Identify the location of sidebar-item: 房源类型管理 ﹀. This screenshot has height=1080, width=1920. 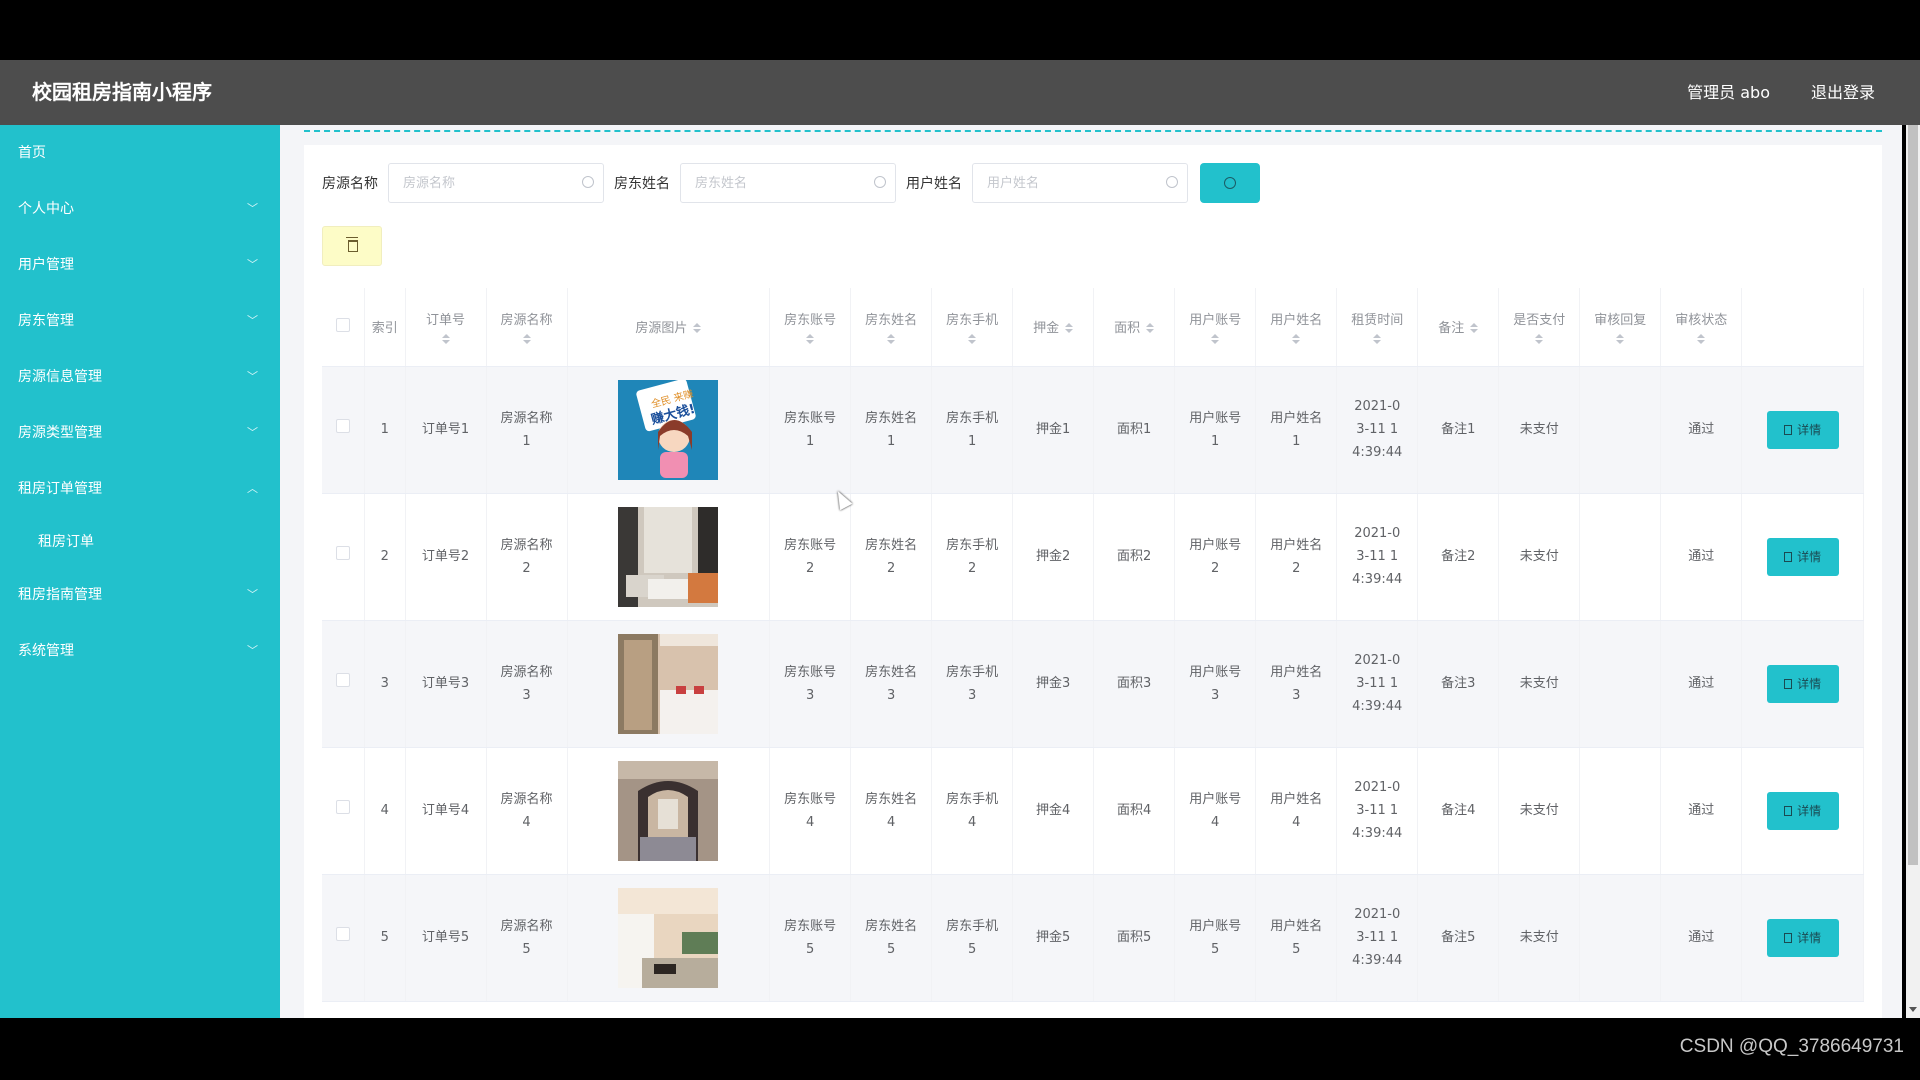
(140, 433).